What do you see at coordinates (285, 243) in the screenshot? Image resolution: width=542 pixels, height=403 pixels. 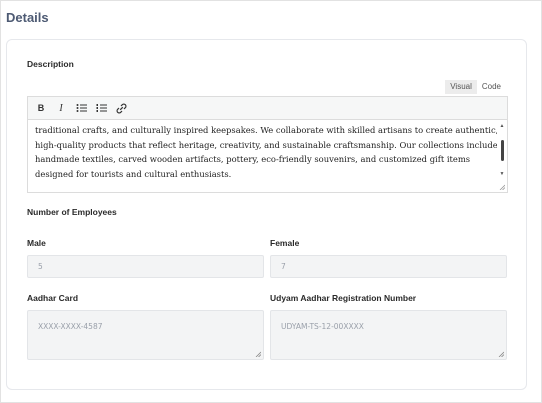 I see `female-label: Female` at bounding box center [285, 243].